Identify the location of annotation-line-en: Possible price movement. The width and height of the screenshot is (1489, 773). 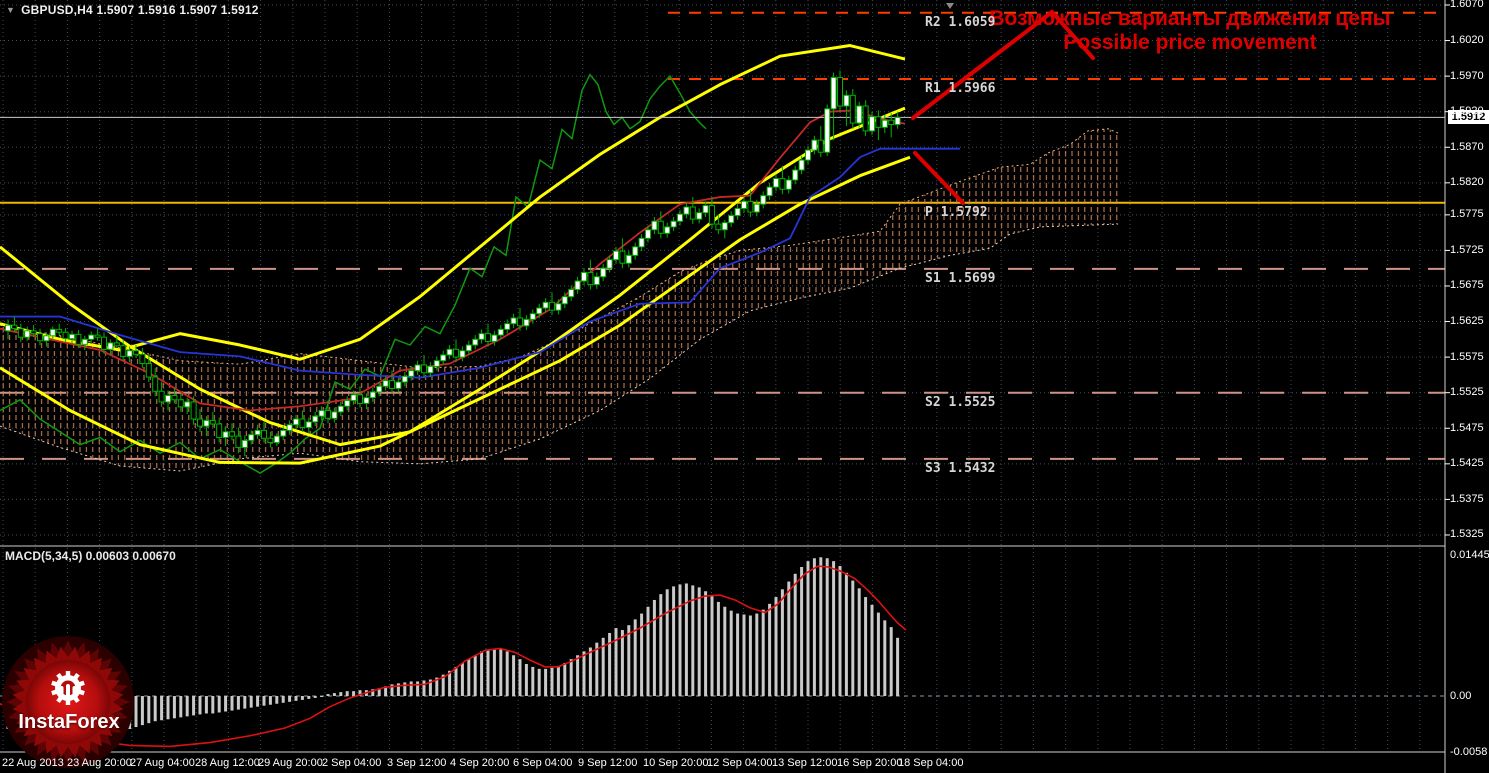
(1190, 42).